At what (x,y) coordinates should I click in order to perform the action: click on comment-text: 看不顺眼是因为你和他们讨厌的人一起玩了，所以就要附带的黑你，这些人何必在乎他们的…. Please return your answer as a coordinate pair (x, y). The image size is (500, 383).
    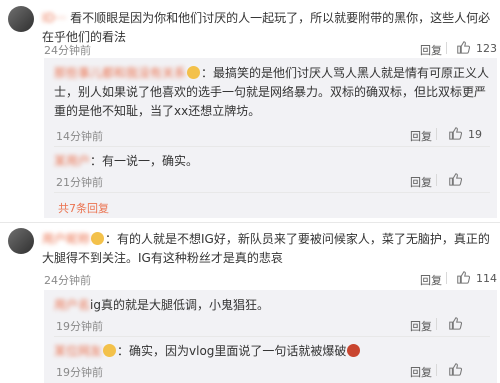
    Looking at the image, I should click on (266, 27).